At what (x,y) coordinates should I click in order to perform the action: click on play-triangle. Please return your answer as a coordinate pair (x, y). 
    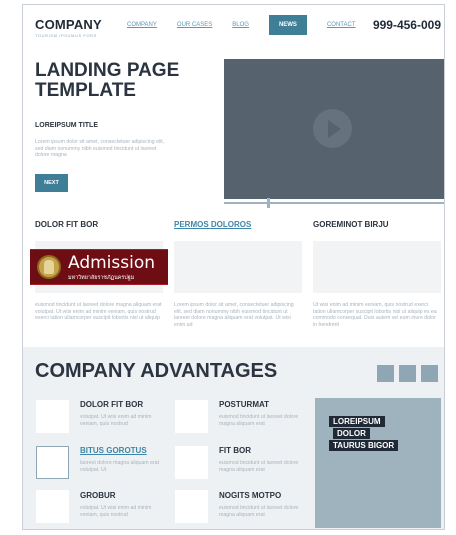
    Looking at the image, I should click on (334, 129).